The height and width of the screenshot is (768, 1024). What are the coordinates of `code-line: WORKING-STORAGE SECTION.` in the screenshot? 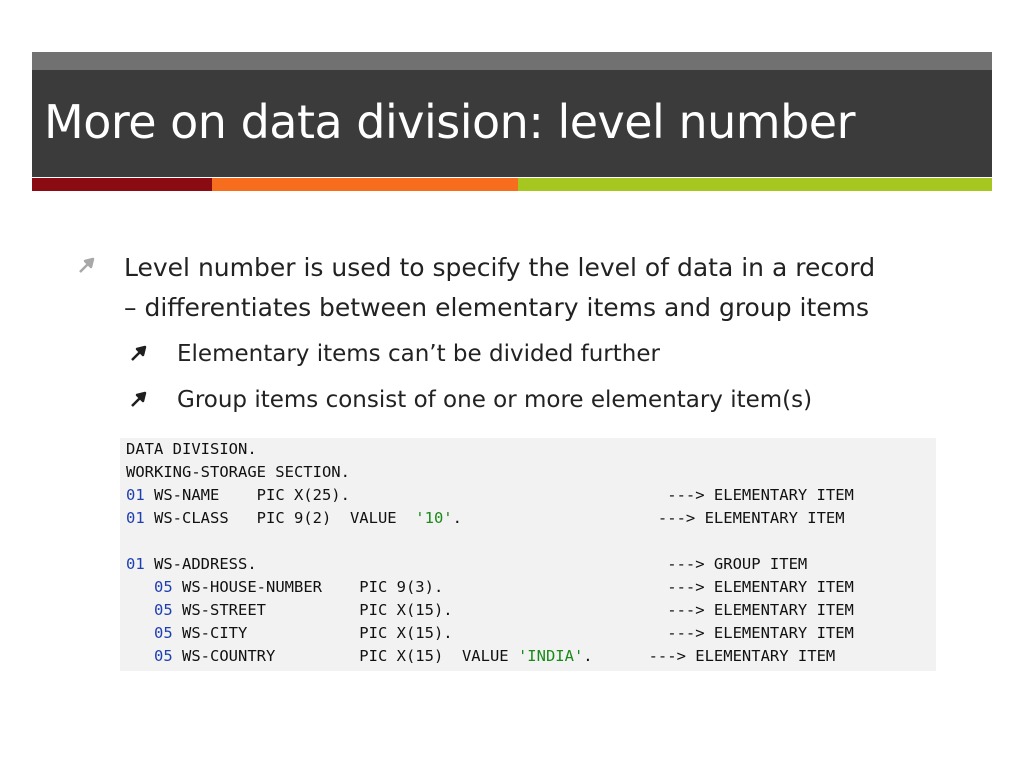 It's located at (238, 472).